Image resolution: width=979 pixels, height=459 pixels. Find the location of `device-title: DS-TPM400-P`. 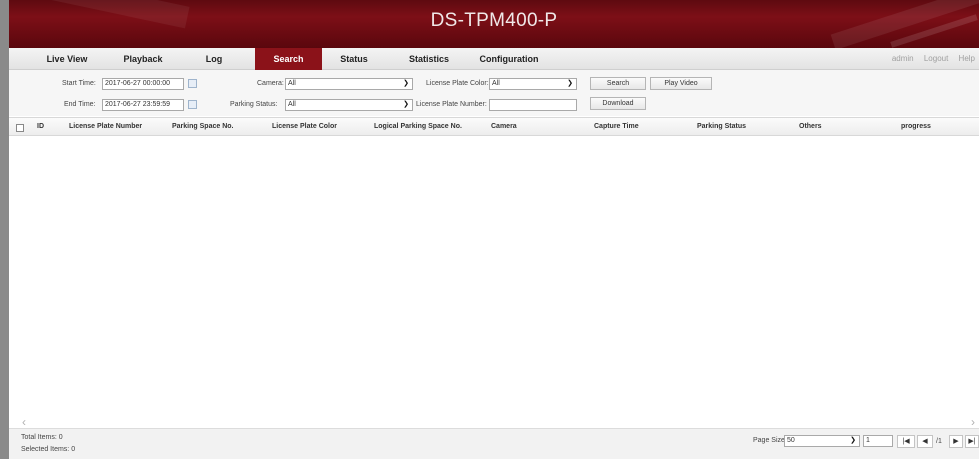

device-title: DS-TPM400-P is located at coordinates (494, 20).